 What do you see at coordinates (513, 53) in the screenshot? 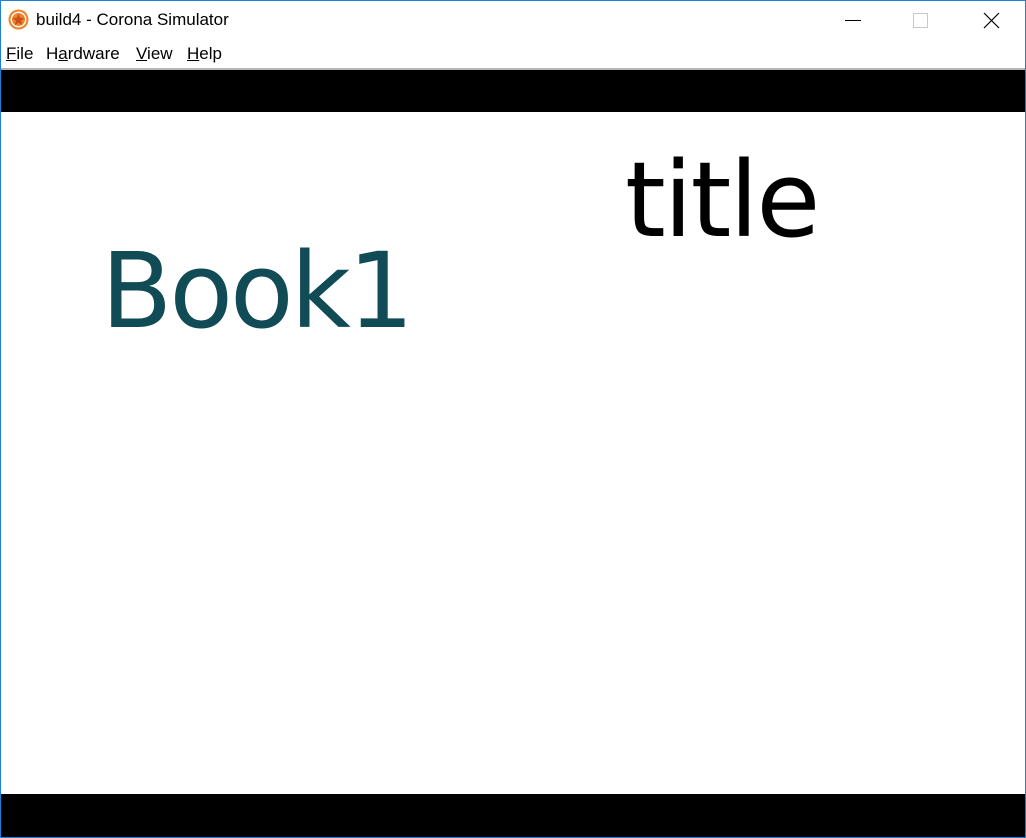
I see `menu-bar: File Hardware View Help` at bounding box center [513, 53].